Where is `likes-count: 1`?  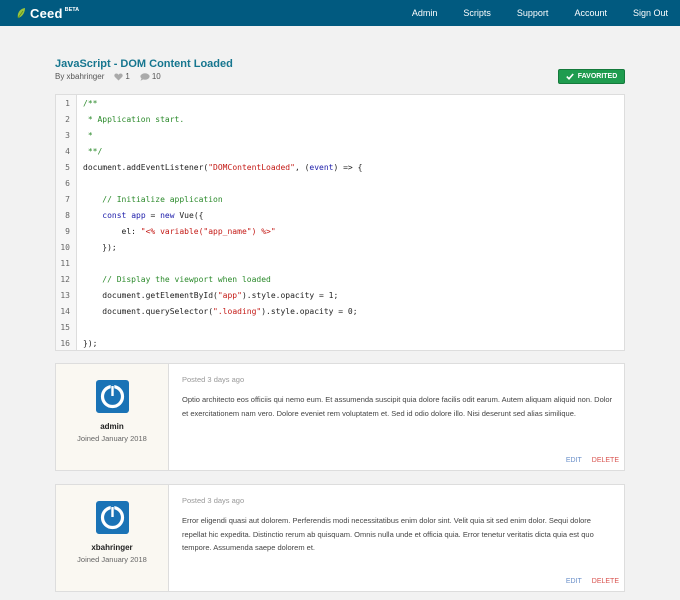 likes-count: 1 is located at coordinates (127, 76).